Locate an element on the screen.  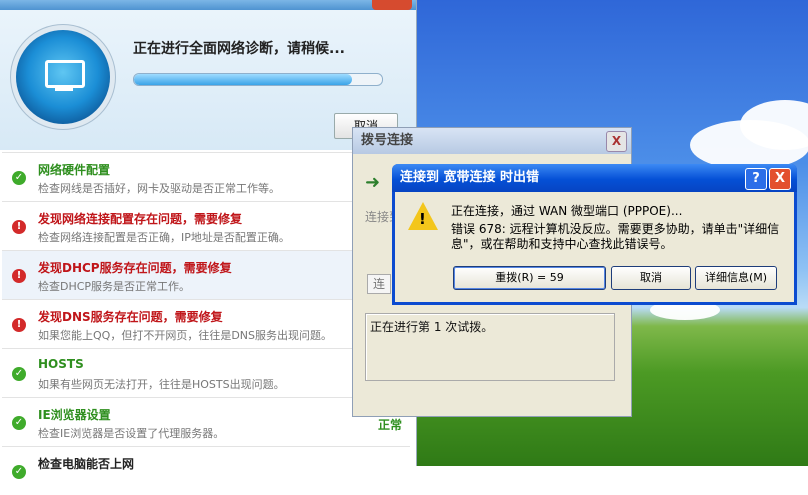
item-title: 检查电脑能否上网 is located at coordinates (86, 464).